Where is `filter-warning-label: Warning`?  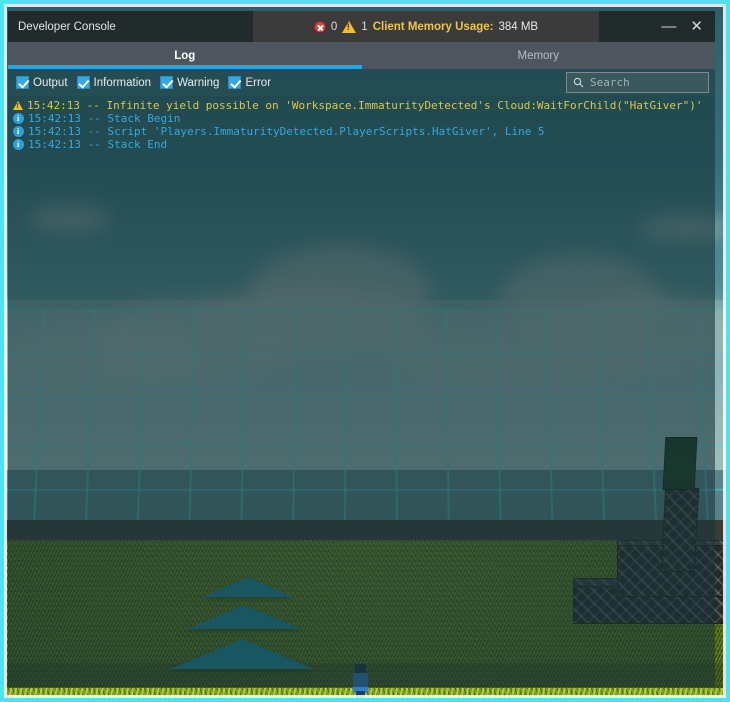
filter-warning-label: Warning is located at coordinates (198, 82).